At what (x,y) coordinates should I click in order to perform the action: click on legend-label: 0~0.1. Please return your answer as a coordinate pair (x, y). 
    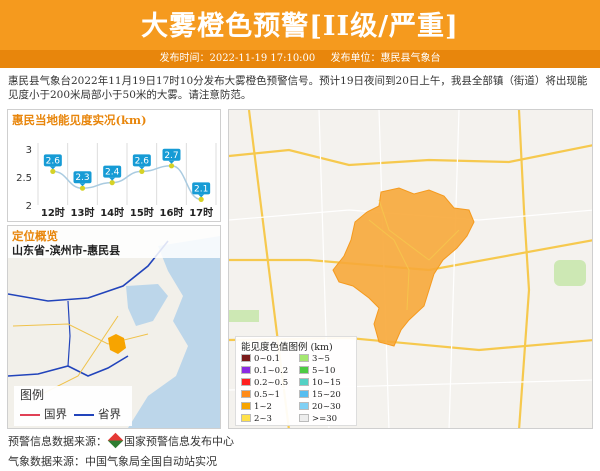
    Looking at the image, I should click on (267, 359).